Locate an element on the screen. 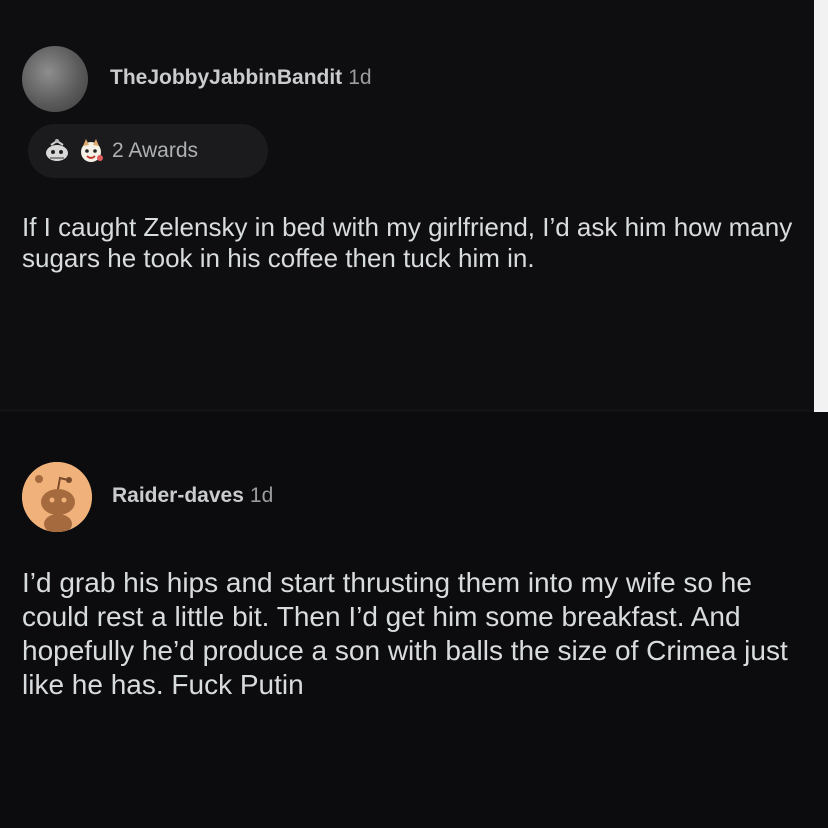 The width and height of the screenshot is (828, 828). username: TheJobbyJabbinBandit is located at coordinates (226, 77).